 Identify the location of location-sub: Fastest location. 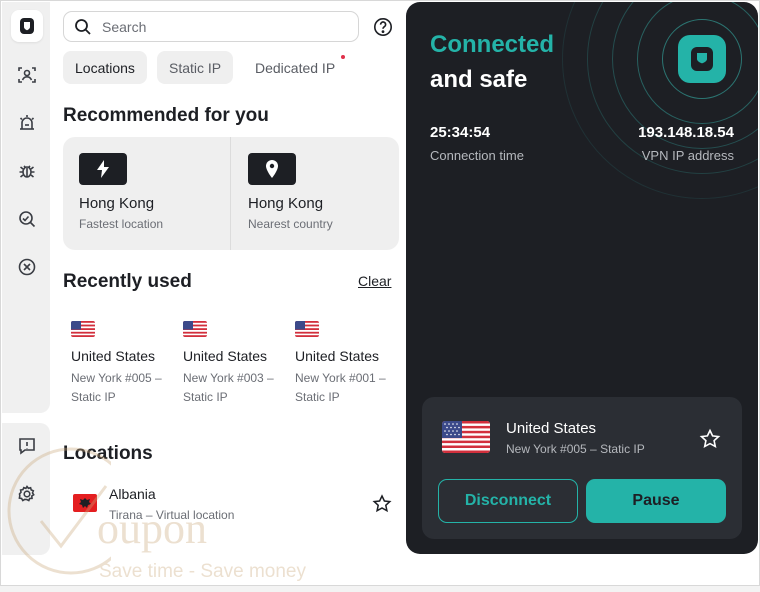
(121, 224).